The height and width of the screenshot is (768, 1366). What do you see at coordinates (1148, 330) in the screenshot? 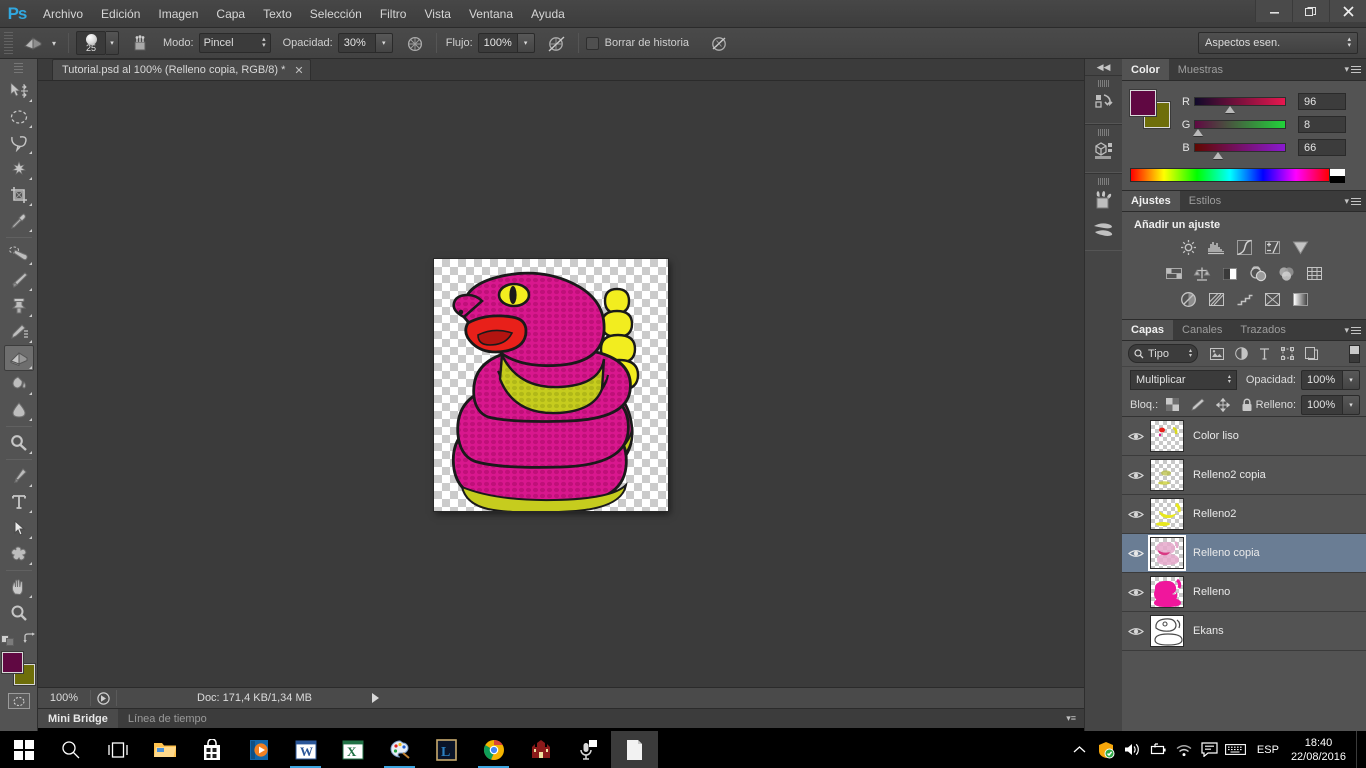
I see `tab-capas: Capas` at bounding box center [1148, 330].